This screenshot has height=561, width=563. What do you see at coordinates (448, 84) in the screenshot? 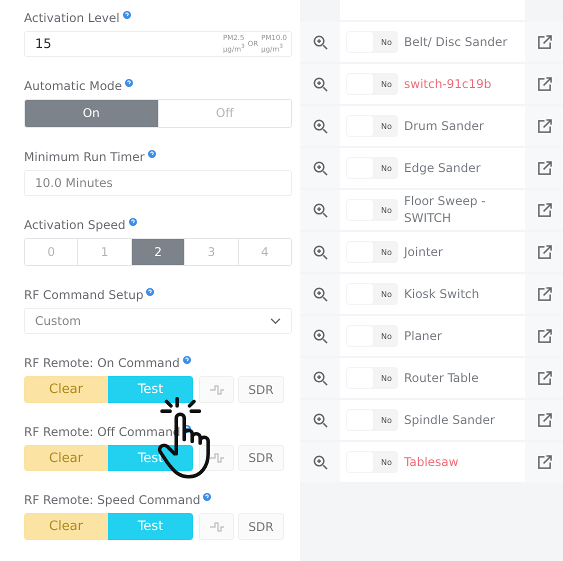
I see `switch-name: switch-91c19b` at bounding box center [448, 84].